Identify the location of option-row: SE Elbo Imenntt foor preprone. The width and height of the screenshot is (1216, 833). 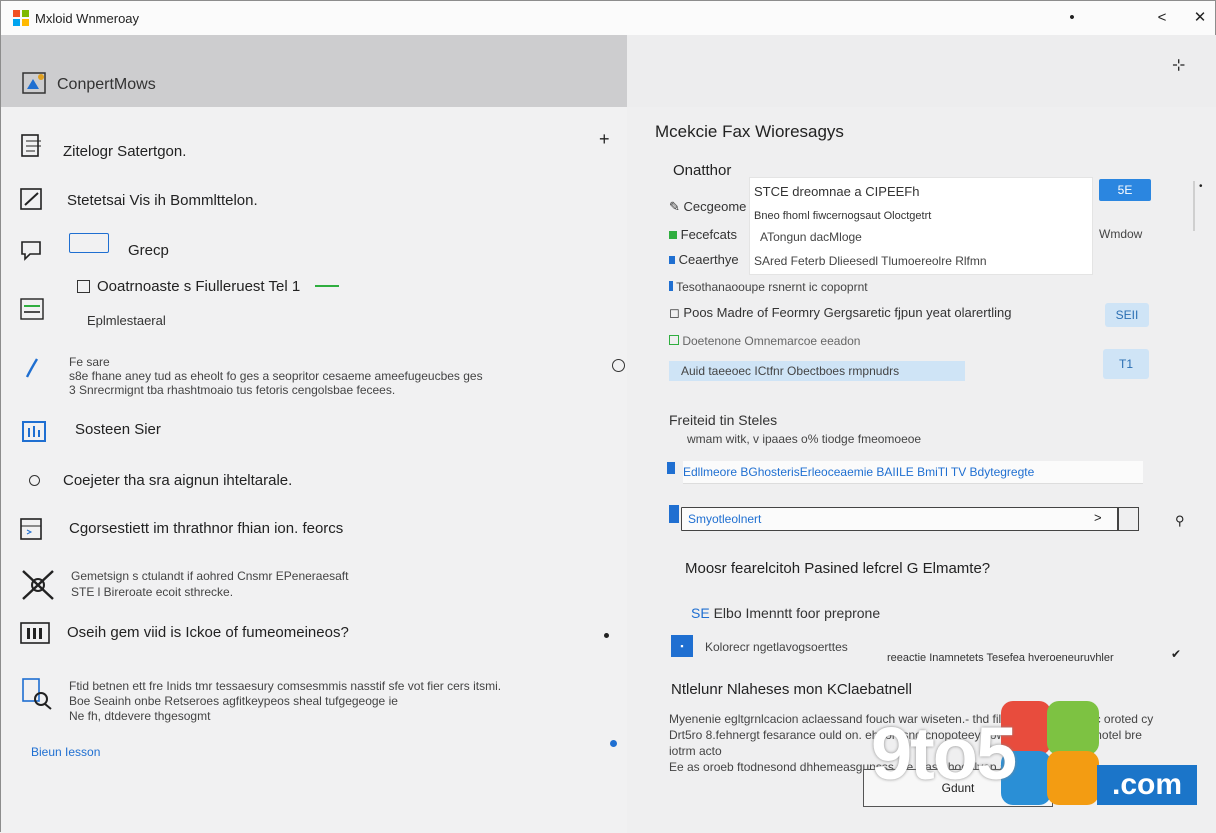
(785, 613).